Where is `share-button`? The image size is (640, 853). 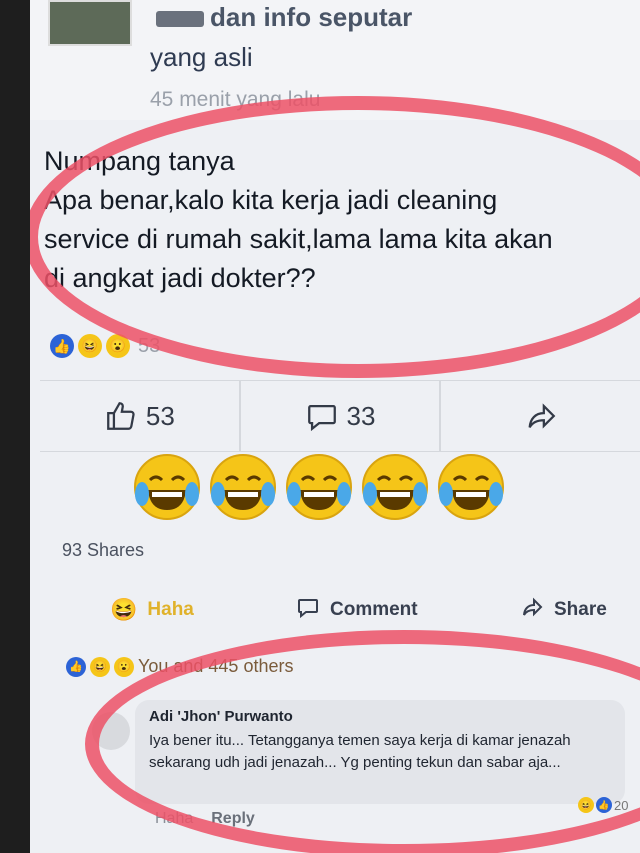
share-button is located at coordinates (540, 416).